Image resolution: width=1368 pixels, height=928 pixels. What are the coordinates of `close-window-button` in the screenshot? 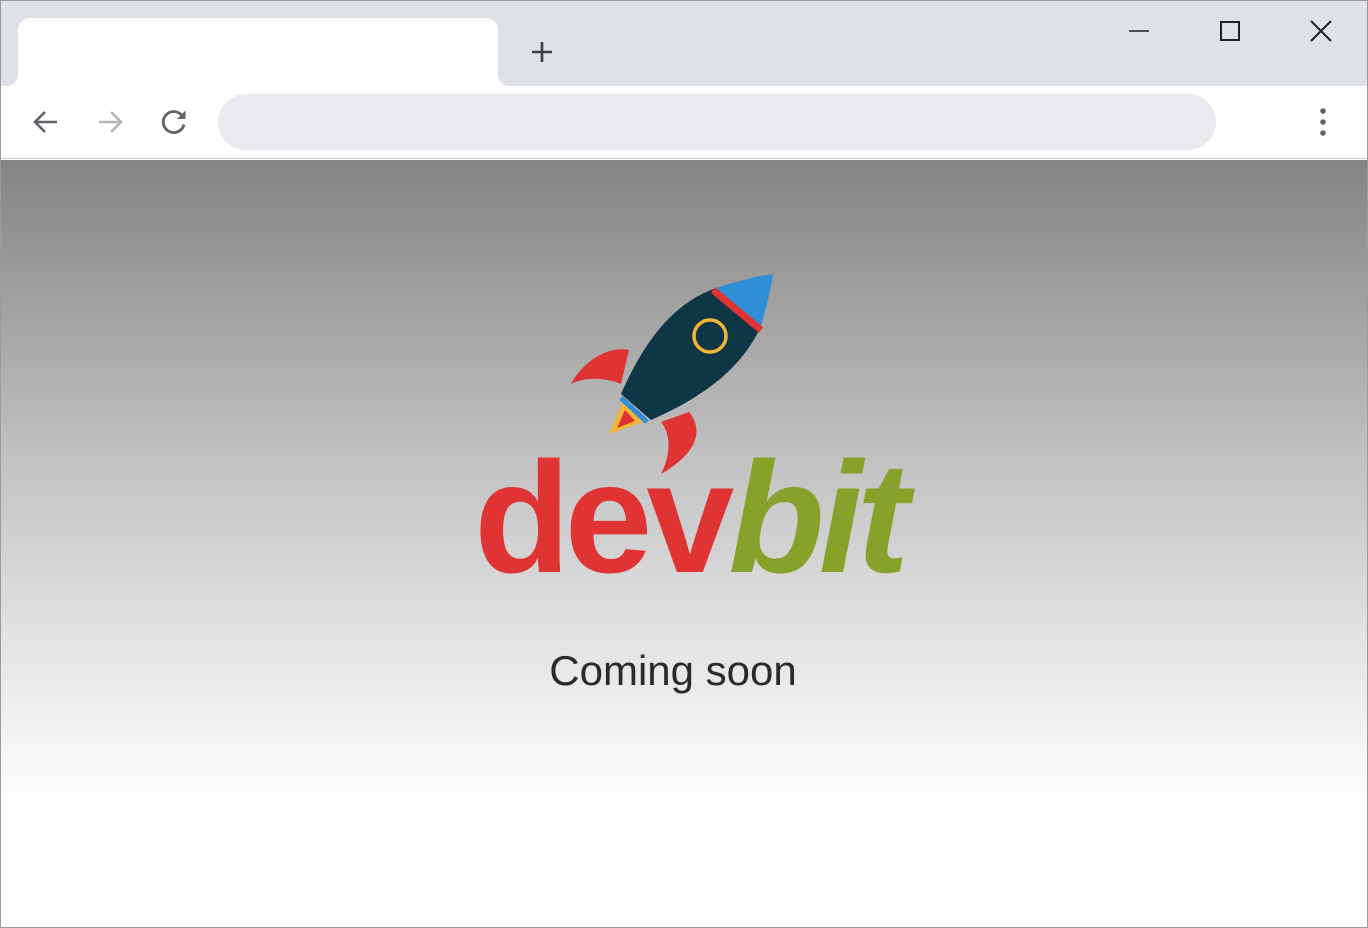 It's located at (1321, 31).